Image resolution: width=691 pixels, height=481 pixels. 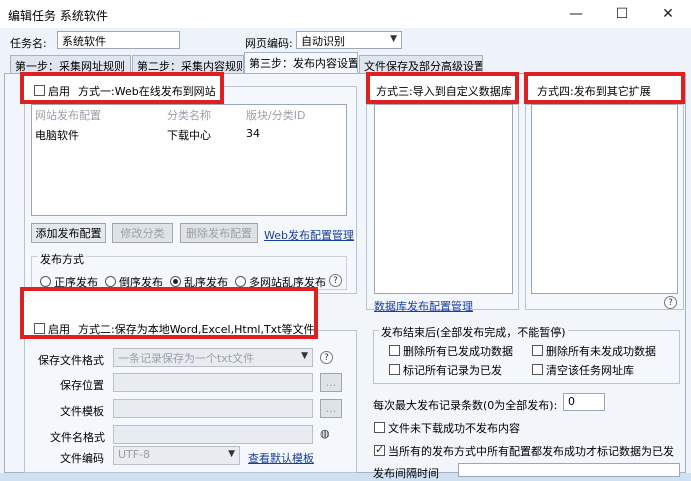 What do you see at coordinates (57, 135) in the screenshot?
I see `table-cell: 电脑软件` at bounding box center [57, 135].